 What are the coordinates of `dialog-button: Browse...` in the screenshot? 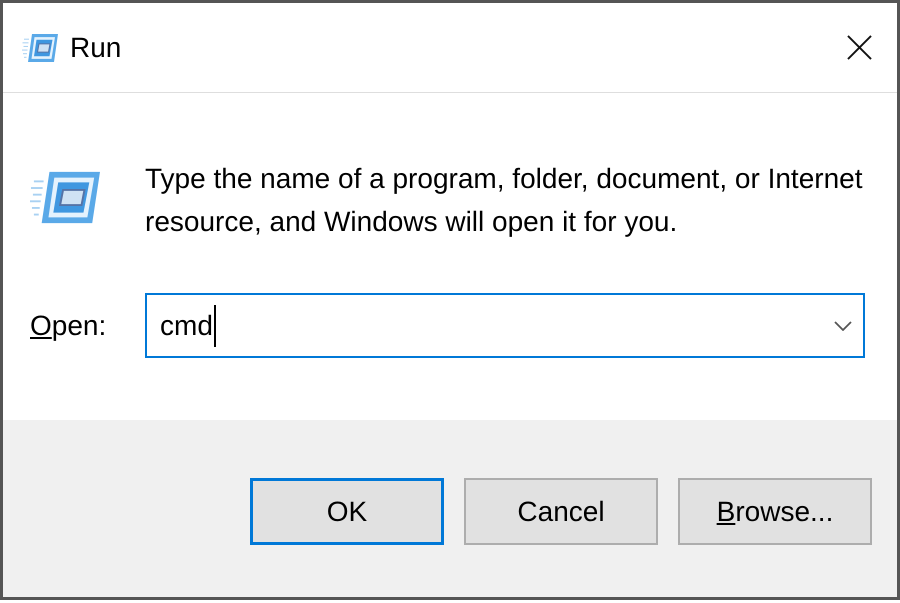 It's located at (775, 511).